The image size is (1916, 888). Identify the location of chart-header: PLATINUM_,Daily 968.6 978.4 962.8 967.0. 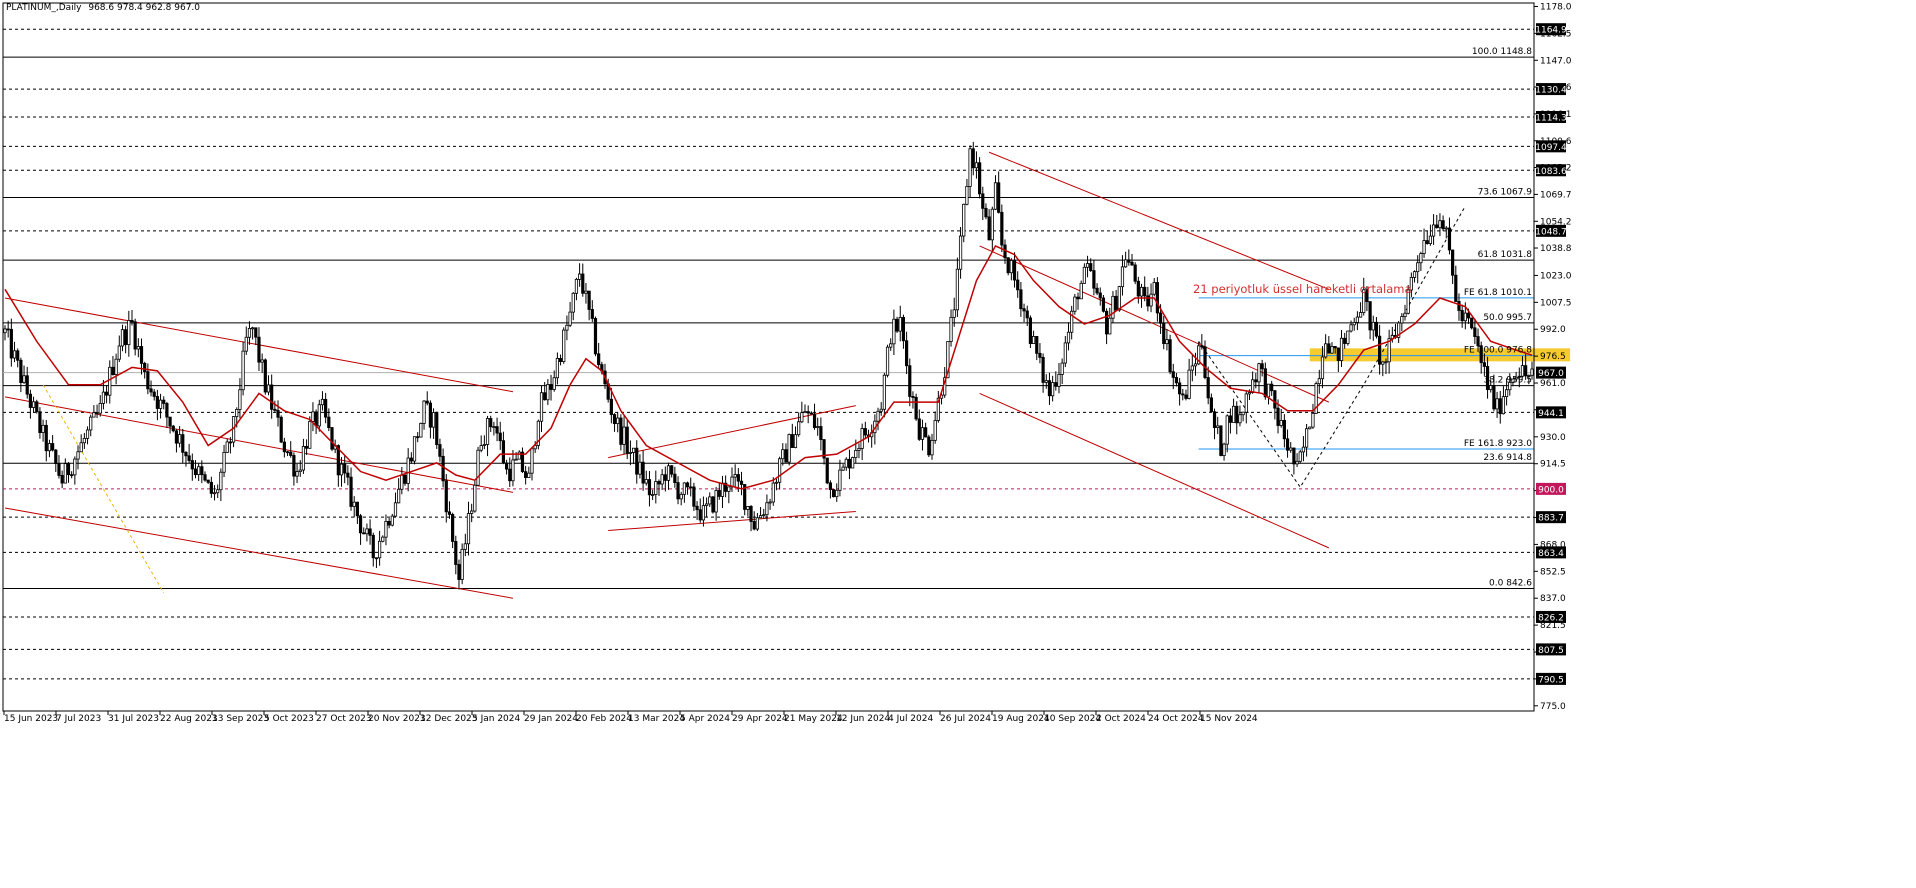
(103, 8).